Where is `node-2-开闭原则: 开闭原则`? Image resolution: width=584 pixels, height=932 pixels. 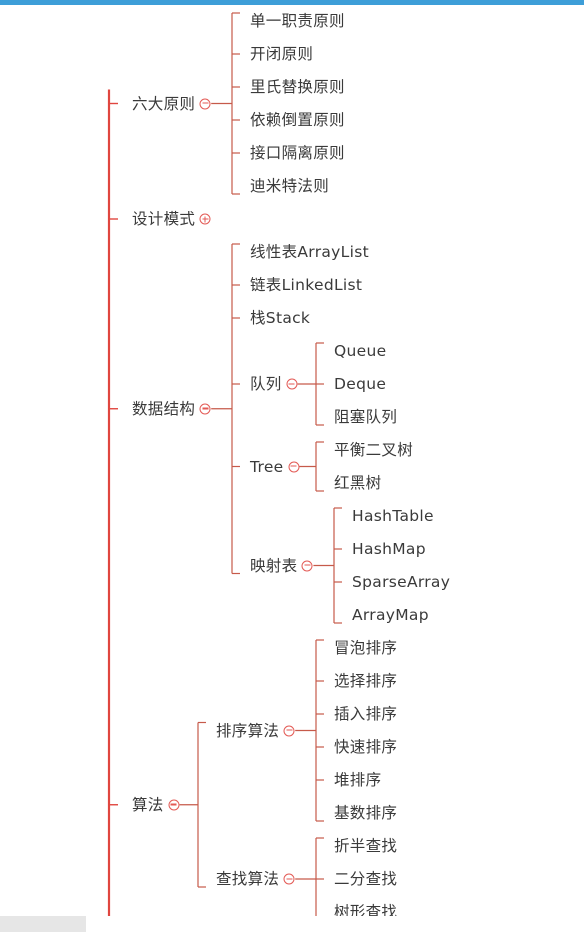
node-2-开闭原则: 开闭原则 is located at coordinates (281, 54).